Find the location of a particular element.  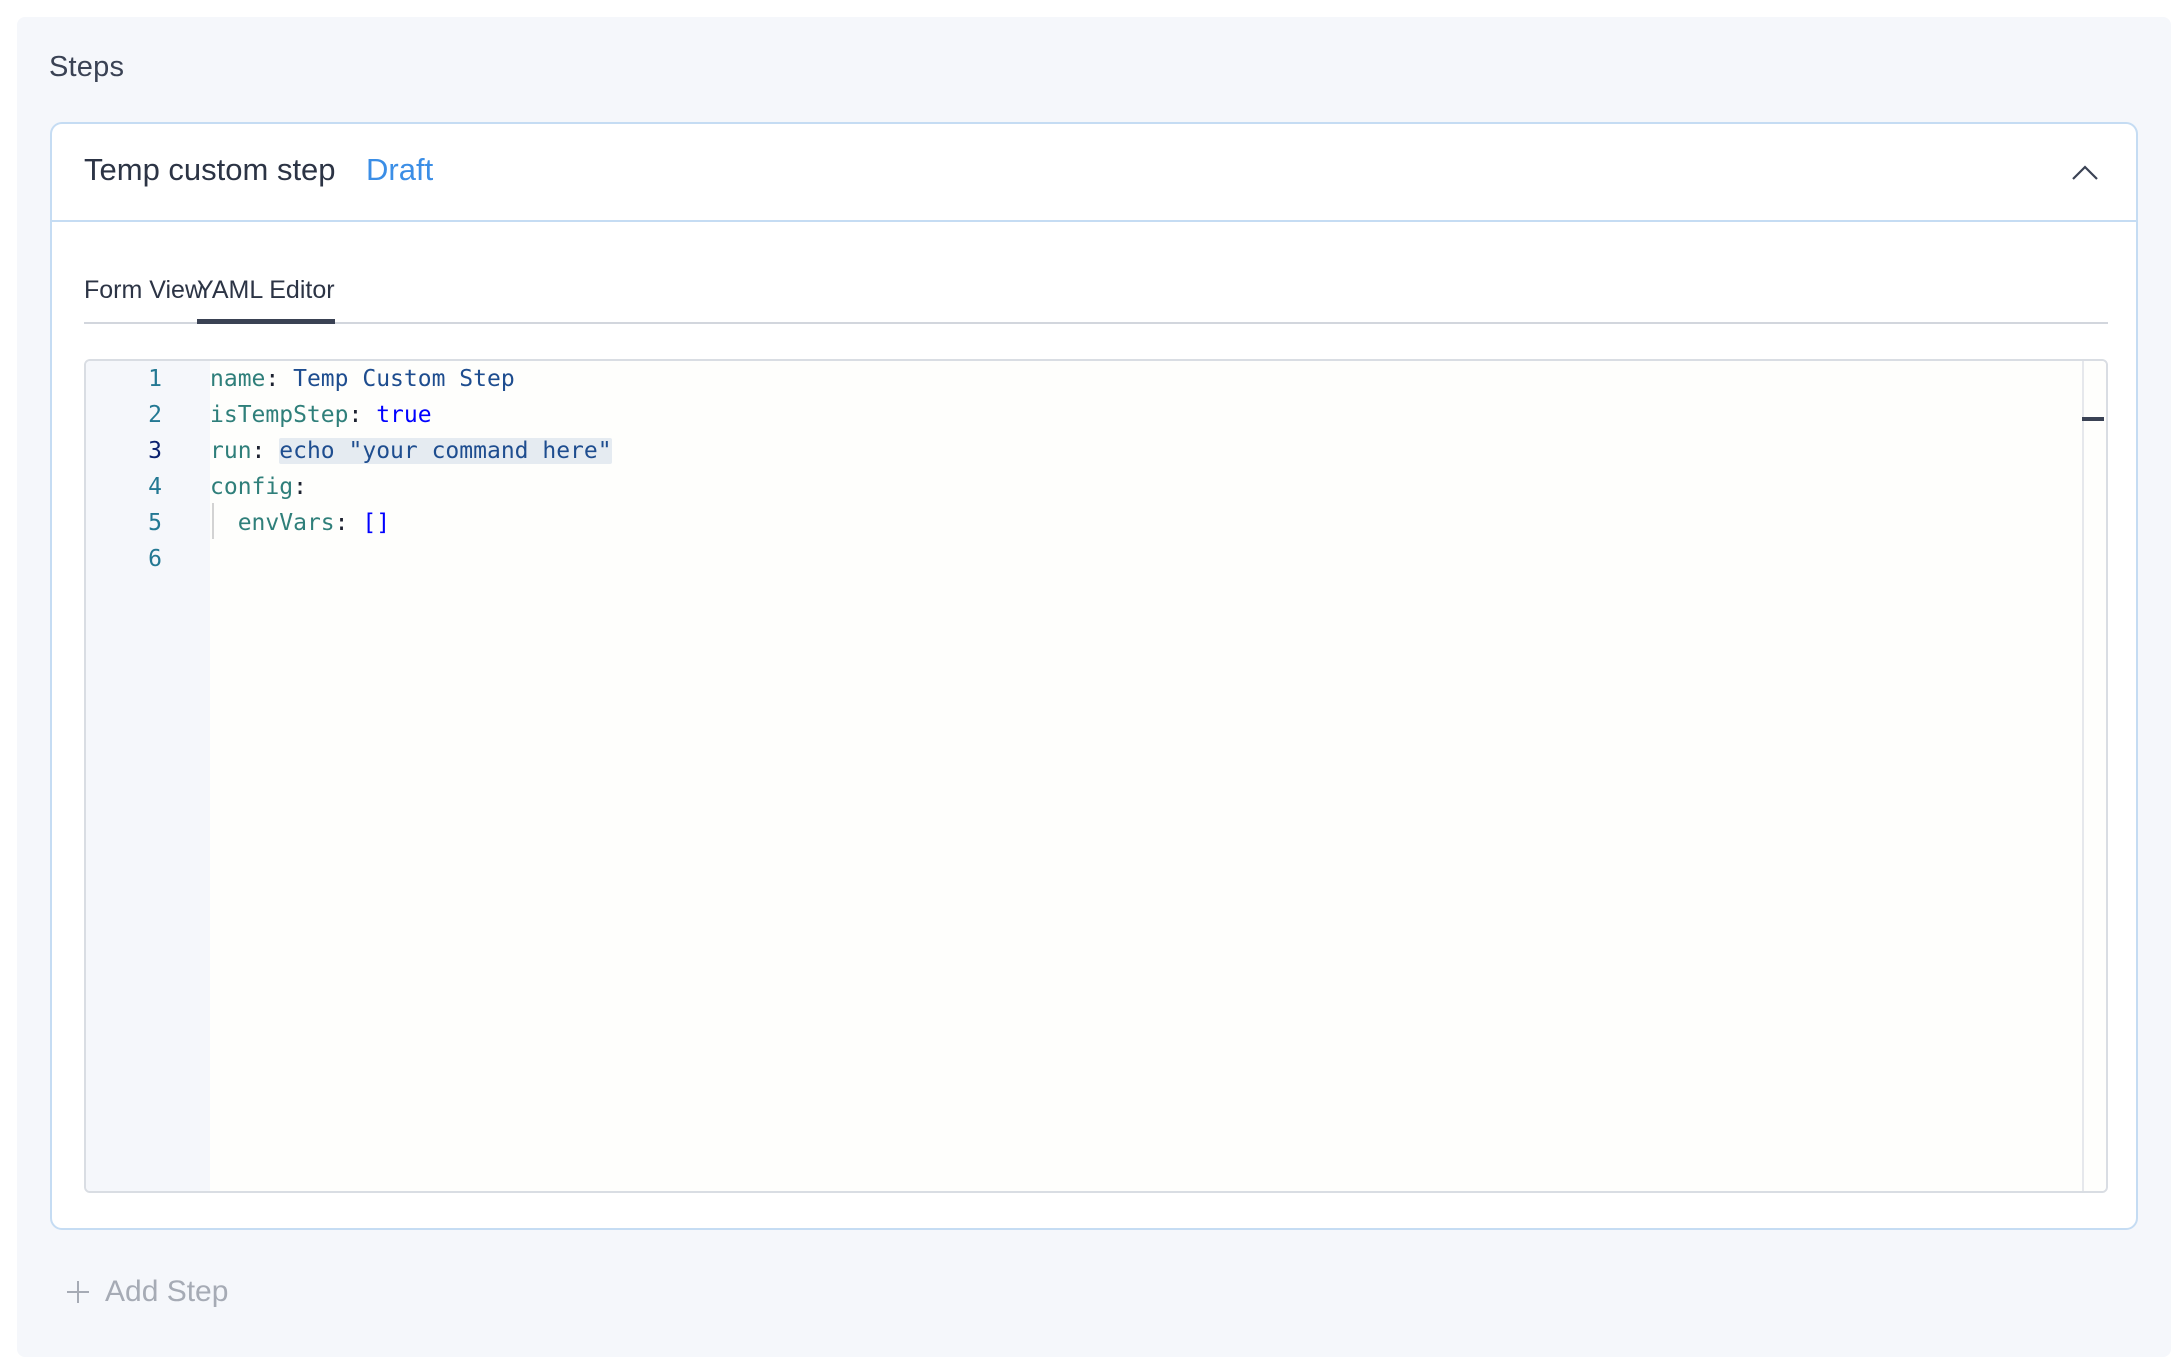

cursor-position-marker is located at coordinates (2093, 419).